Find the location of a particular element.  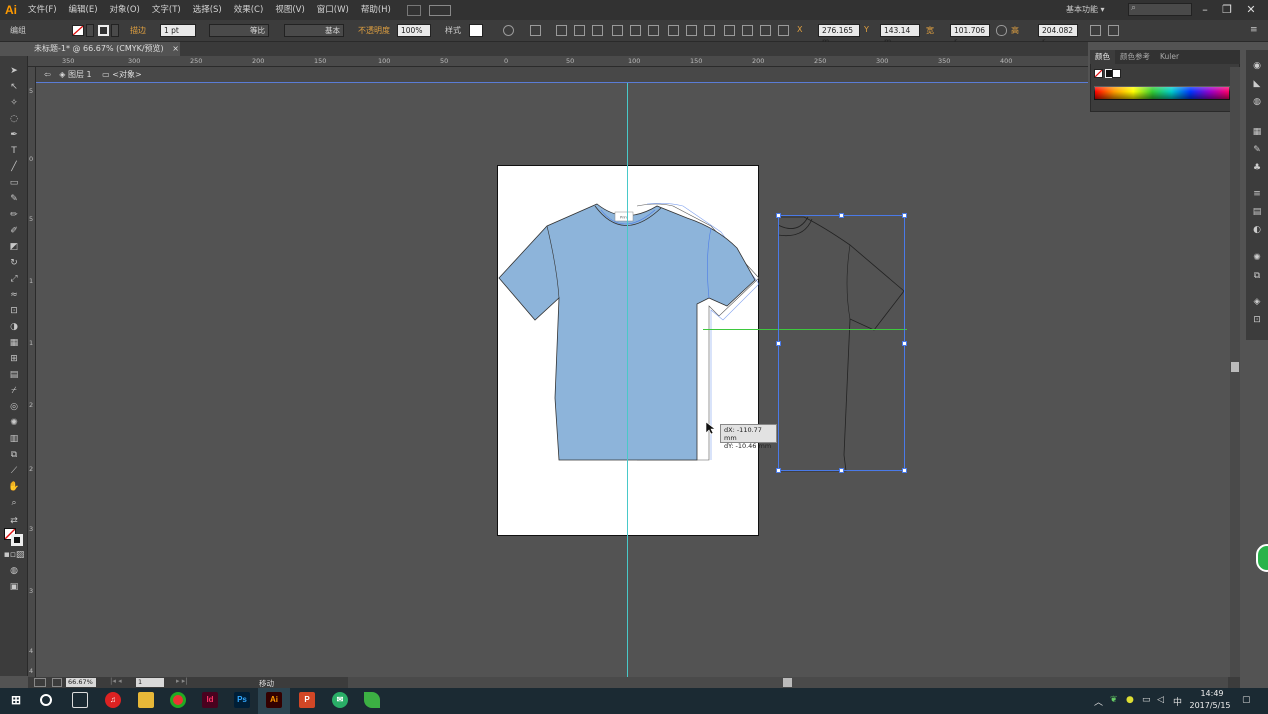

page-field: 1 is located at coordinates (150, 682).